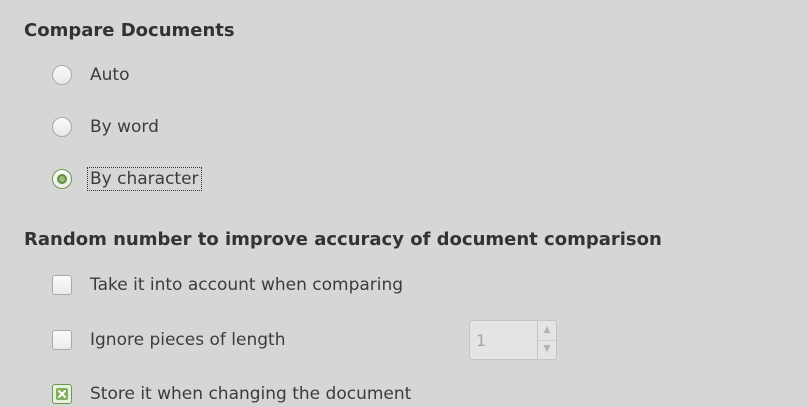  I want to click on compare-documents-heading: Compare Documents, so click(129, 30).